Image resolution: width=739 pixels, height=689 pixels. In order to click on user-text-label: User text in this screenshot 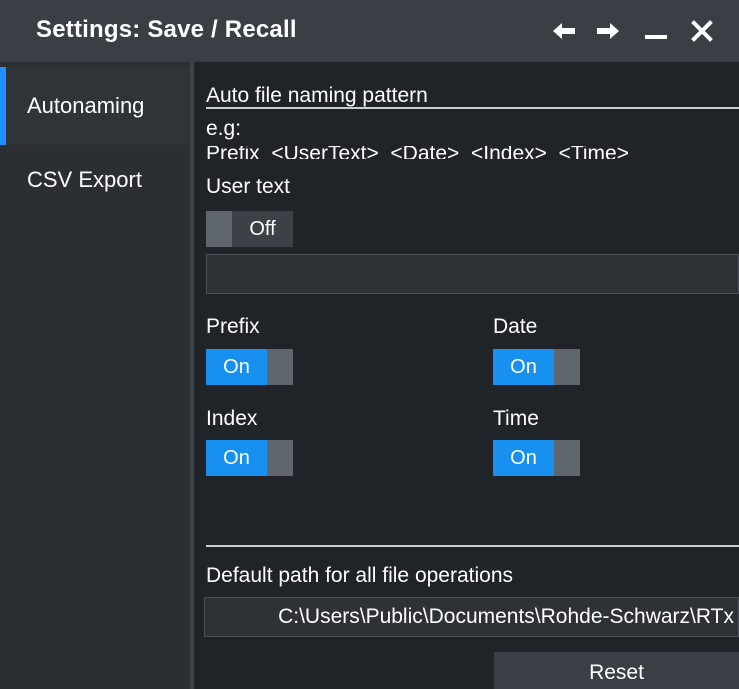, I will do `click(248, 186)`.